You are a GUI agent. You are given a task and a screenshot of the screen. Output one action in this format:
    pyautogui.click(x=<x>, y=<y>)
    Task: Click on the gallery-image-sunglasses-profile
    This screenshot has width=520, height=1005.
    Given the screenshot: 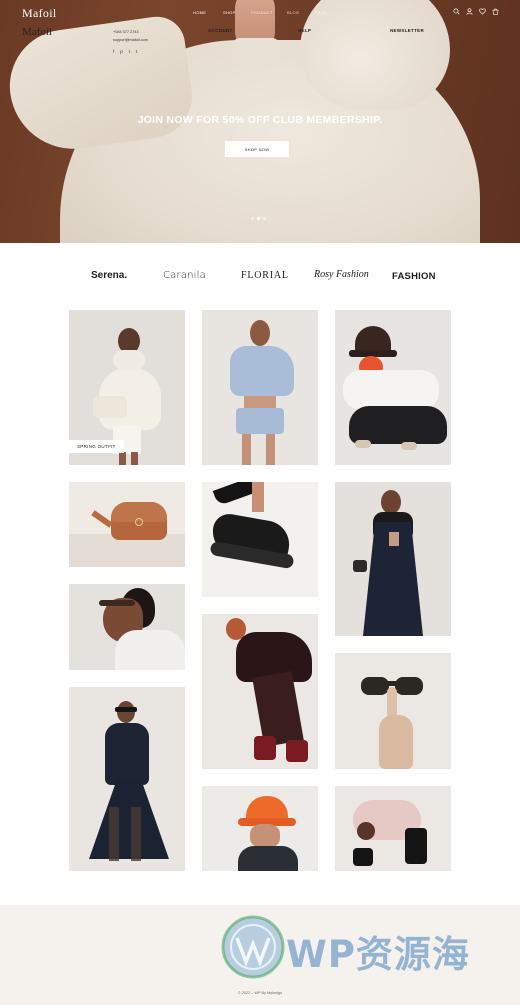 What is the action you would take?
    pyautogui.click(x=127, y=627)
    